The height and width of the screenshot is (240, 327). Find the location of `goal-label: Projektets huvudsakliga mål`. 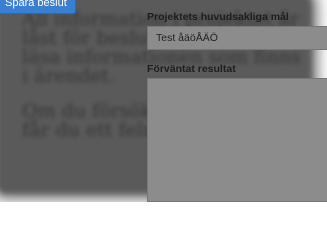

goal-label: Projektets huvudsakliga mål is located at coordinates (218, 17).